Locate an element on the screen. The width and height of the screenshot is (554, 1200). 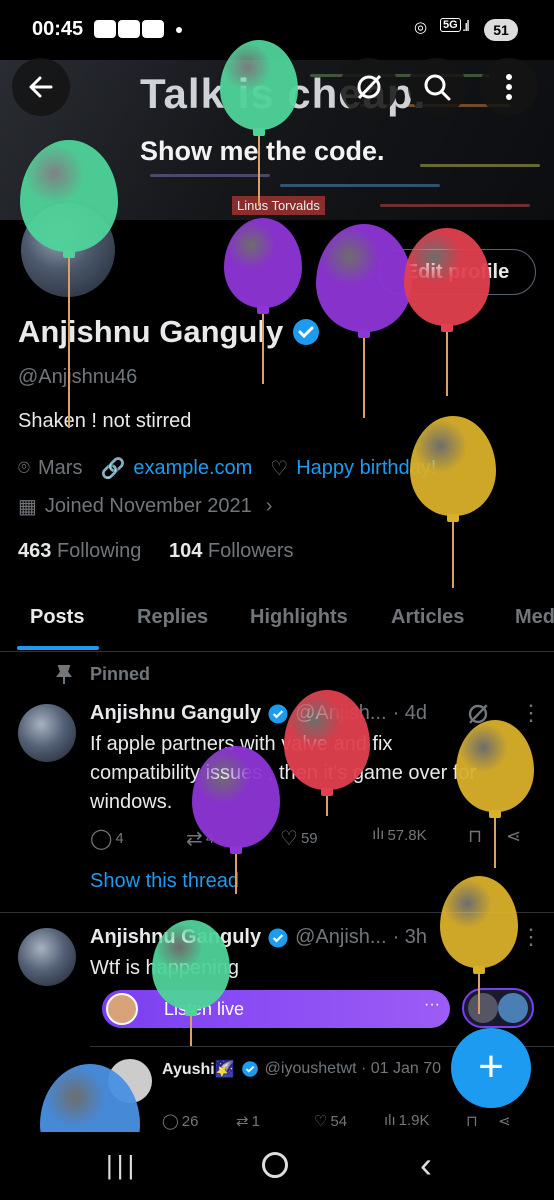
grok-button is located at coordinates (369, 87).